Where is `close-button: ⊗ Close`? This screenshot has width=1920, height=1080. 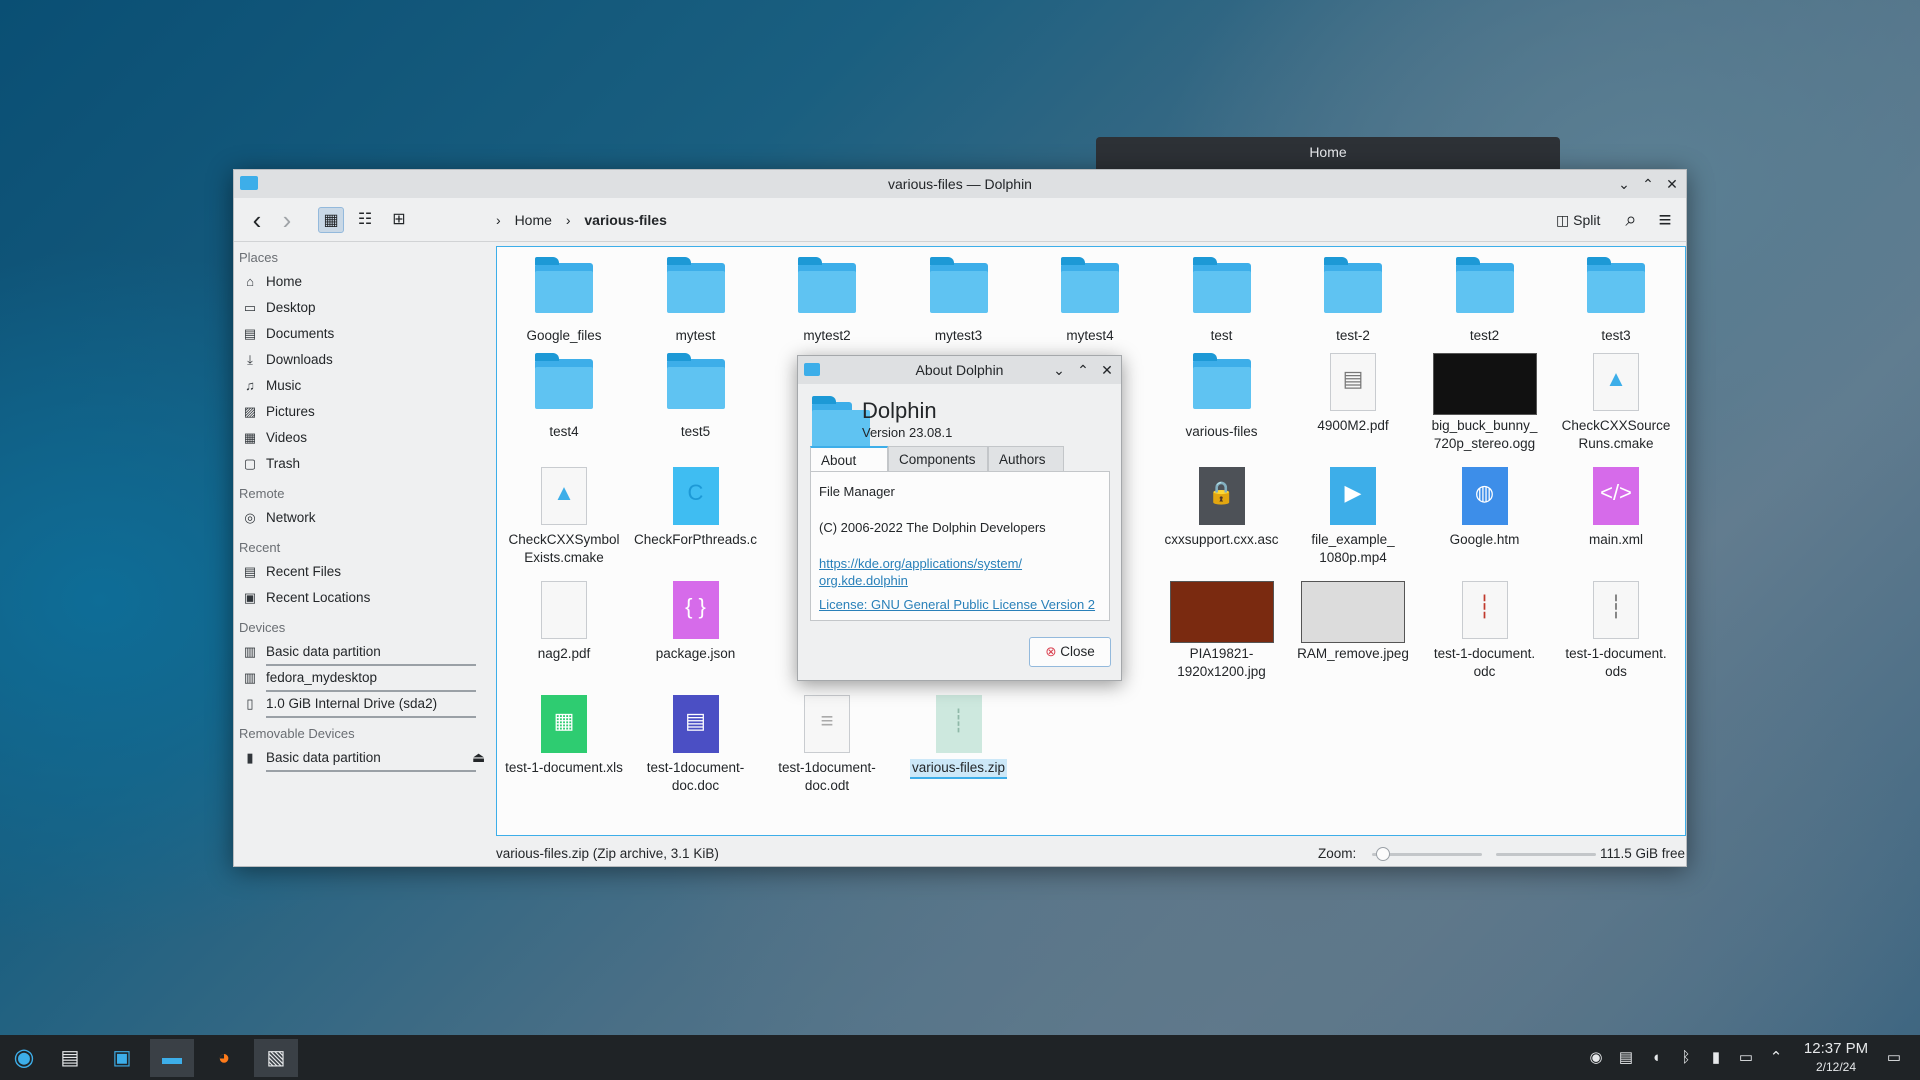
close-button: ⊗ Close is located at coordinates (1070, 652).